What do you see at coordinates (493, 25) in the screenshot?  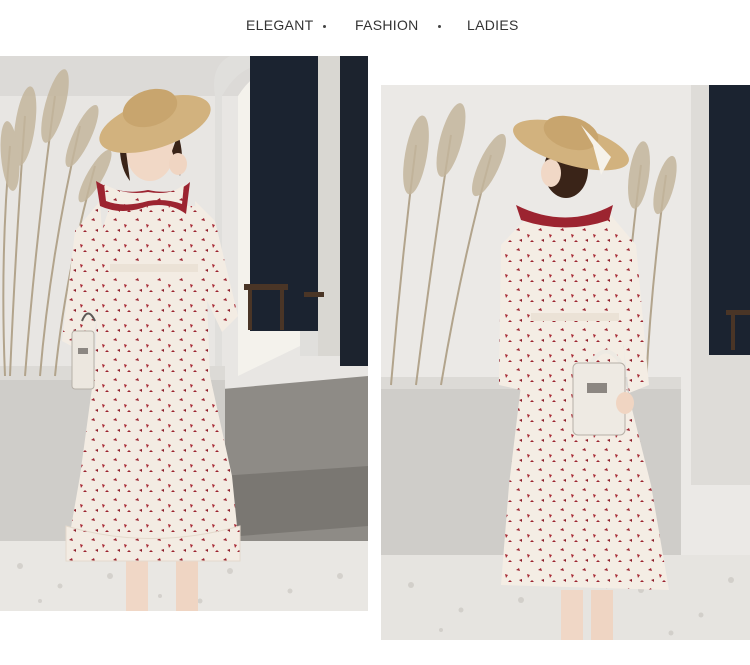 I see `tagline-word-ladies: LADIES` at bounding box center [493, 25].